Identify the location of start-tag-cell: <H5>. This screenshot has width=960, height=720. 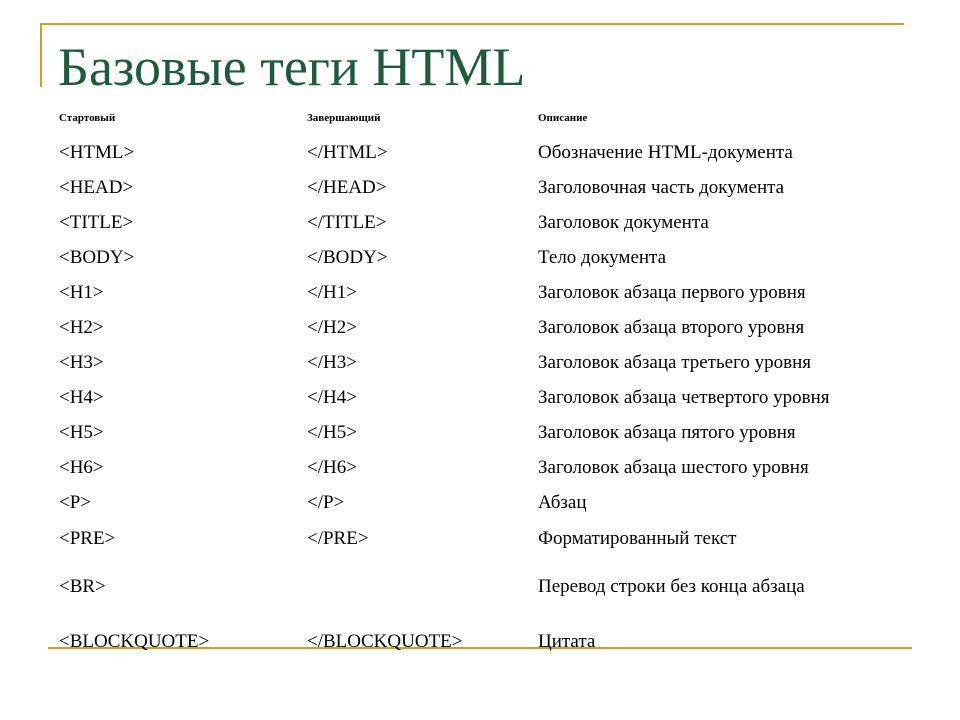
(81, 432).